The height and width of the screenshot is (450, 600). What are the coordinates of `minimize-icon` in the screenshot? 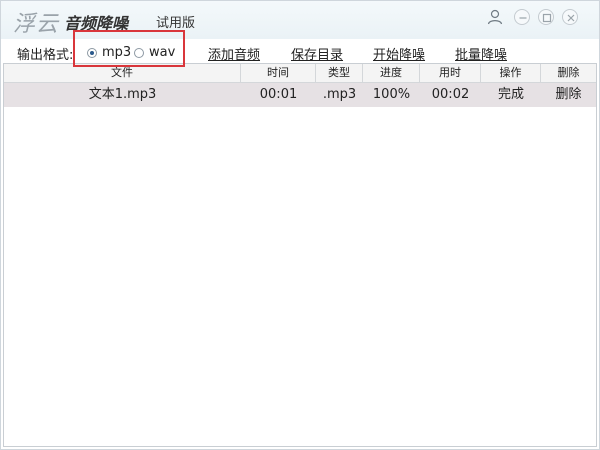 It's located at (523, 18).